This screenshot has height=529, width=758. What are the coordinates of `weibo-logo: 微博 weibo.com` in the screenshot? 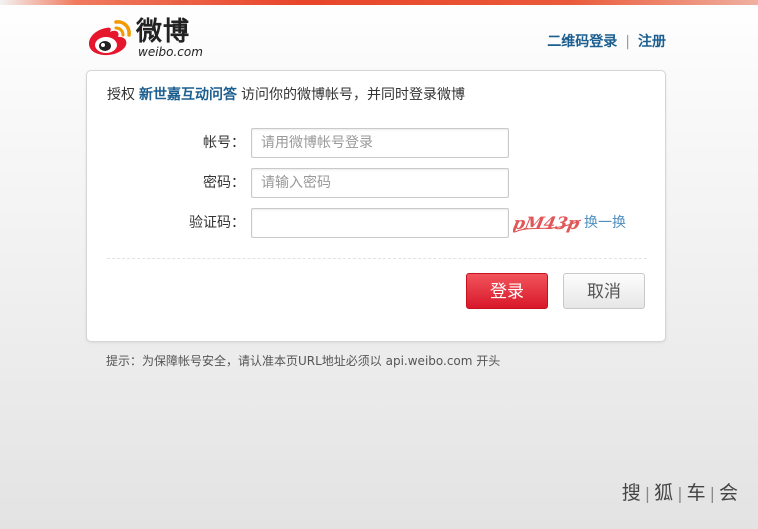 It's located at (151, 37).